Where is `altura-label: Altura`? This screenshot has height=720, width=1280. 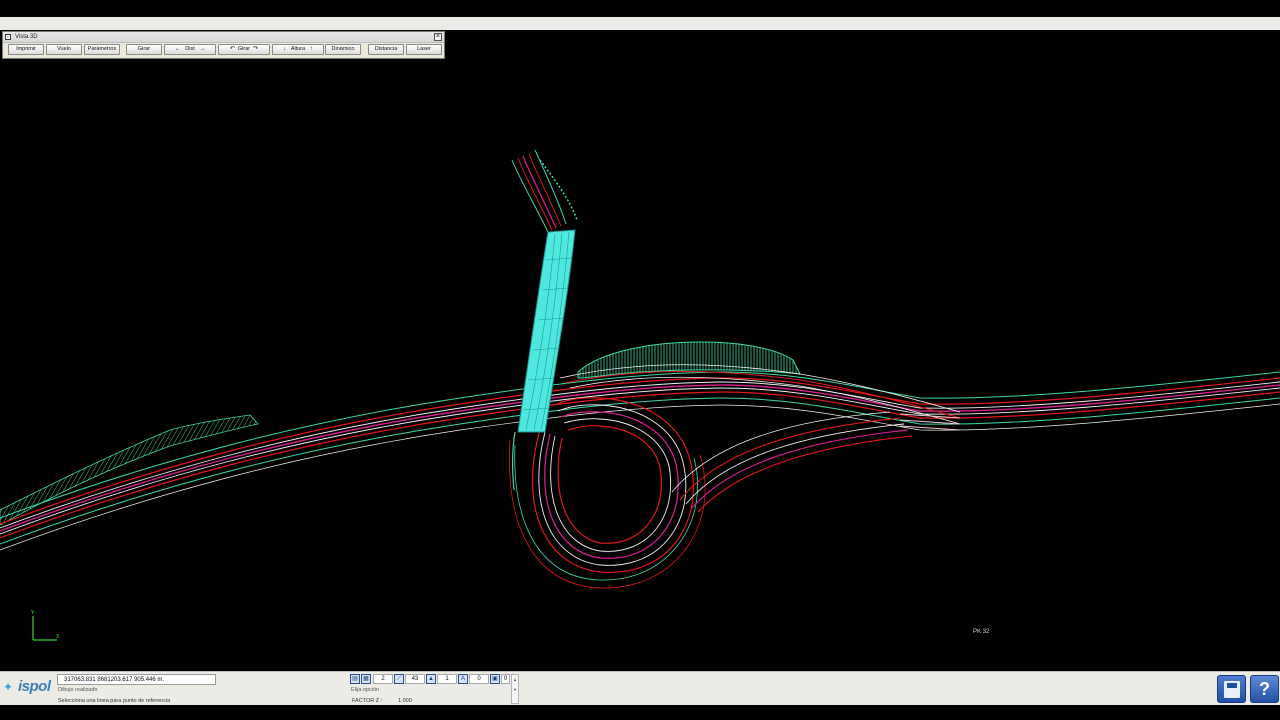
altura-label: Altura is located at coordinates (298, 49).